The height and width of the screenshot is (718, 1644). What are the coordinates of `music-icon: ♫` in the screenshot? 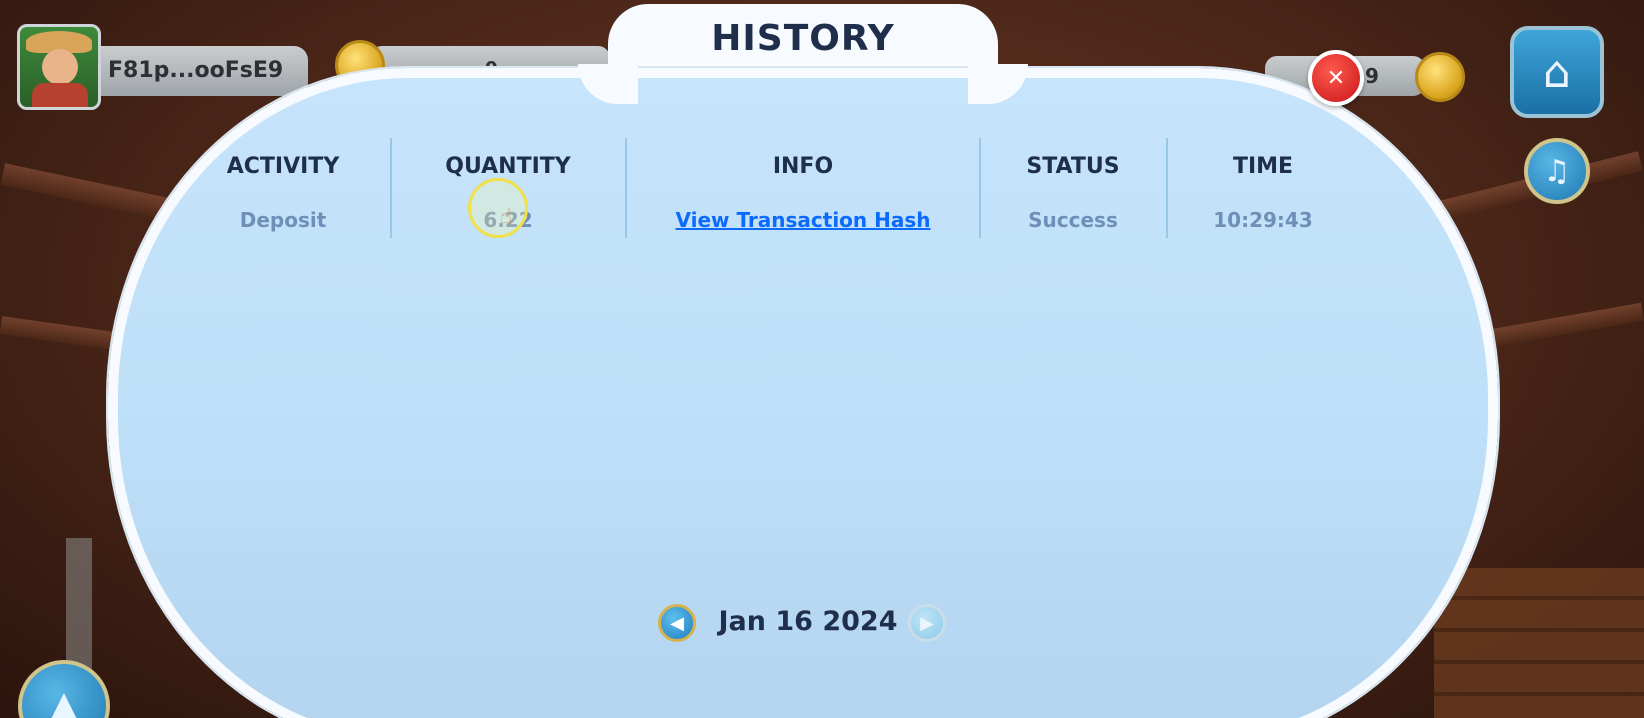 It's located at (1557, 171).